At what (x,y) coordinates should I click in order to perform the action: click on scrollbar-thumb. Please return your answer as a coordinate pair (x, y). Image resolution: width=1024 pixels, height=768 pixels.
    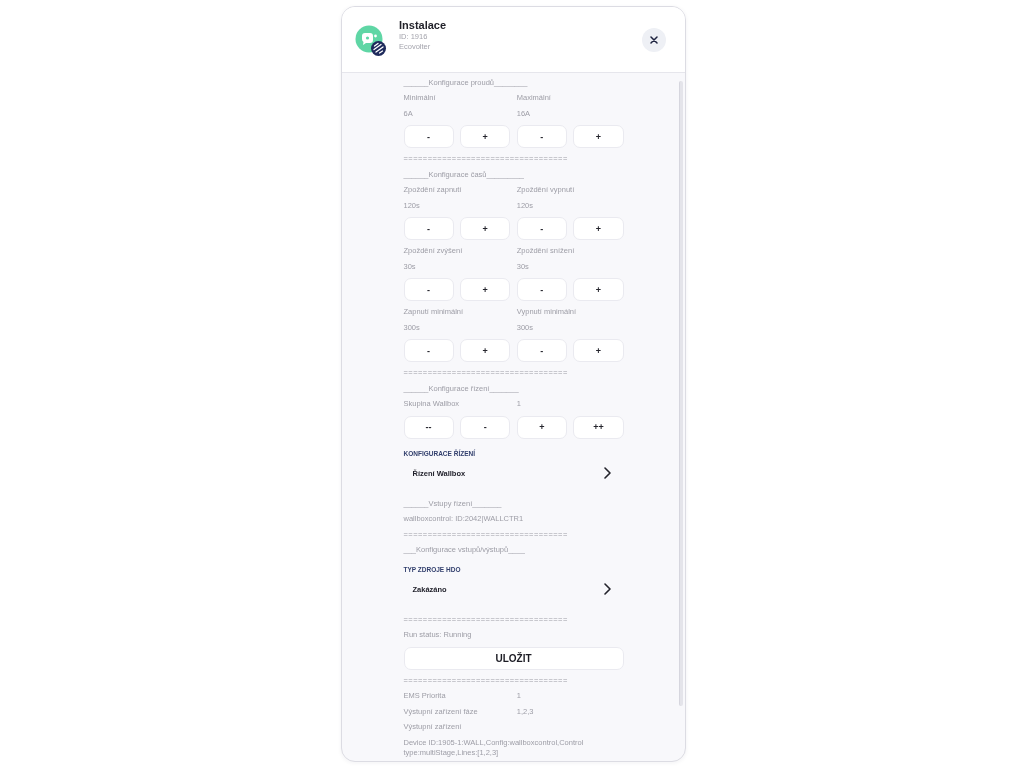
    Looking at the image, I should click on (681, 393).